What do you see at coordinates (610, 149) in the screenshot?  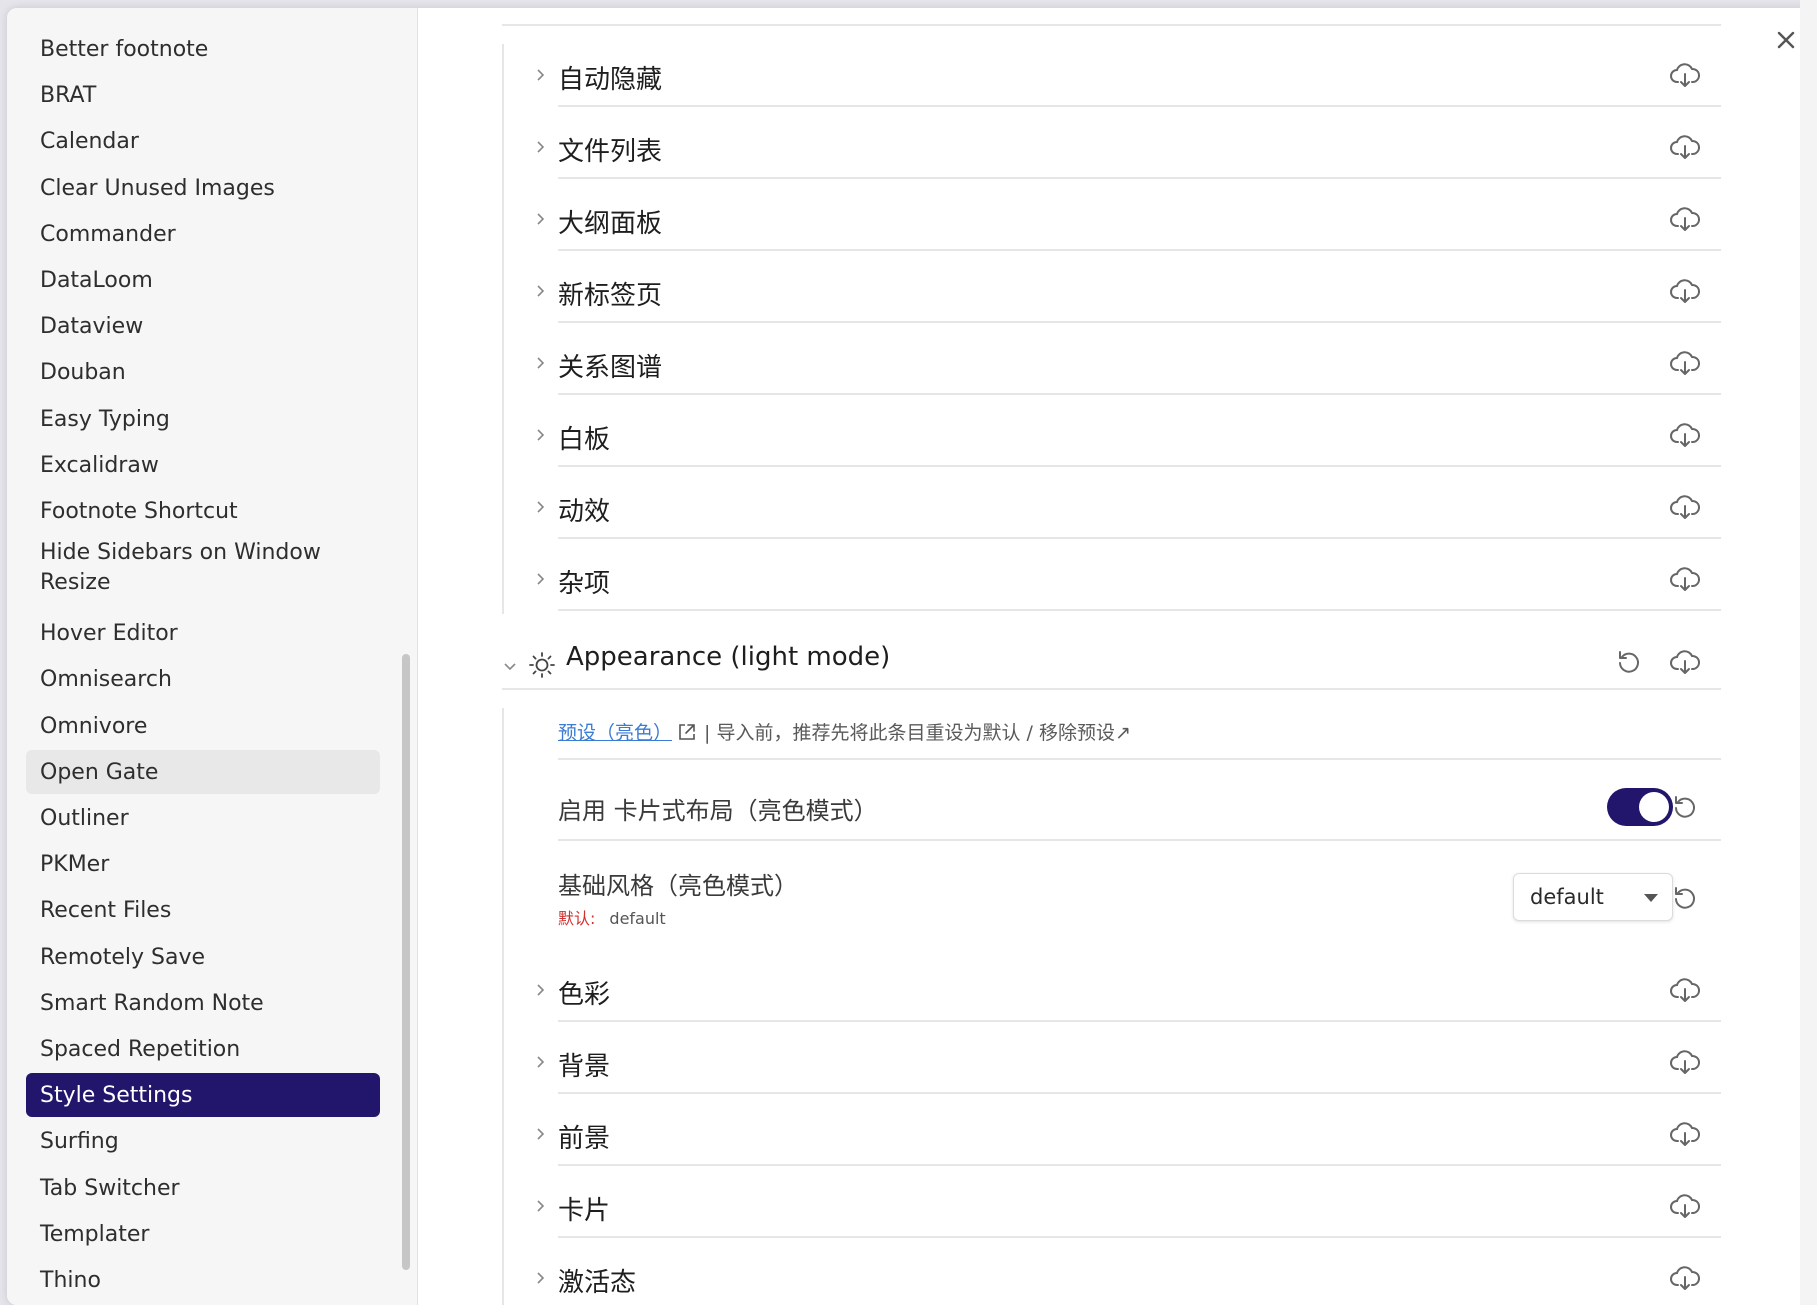 I see `group-header-label: 文件列表` at bounding box center [610, 149].